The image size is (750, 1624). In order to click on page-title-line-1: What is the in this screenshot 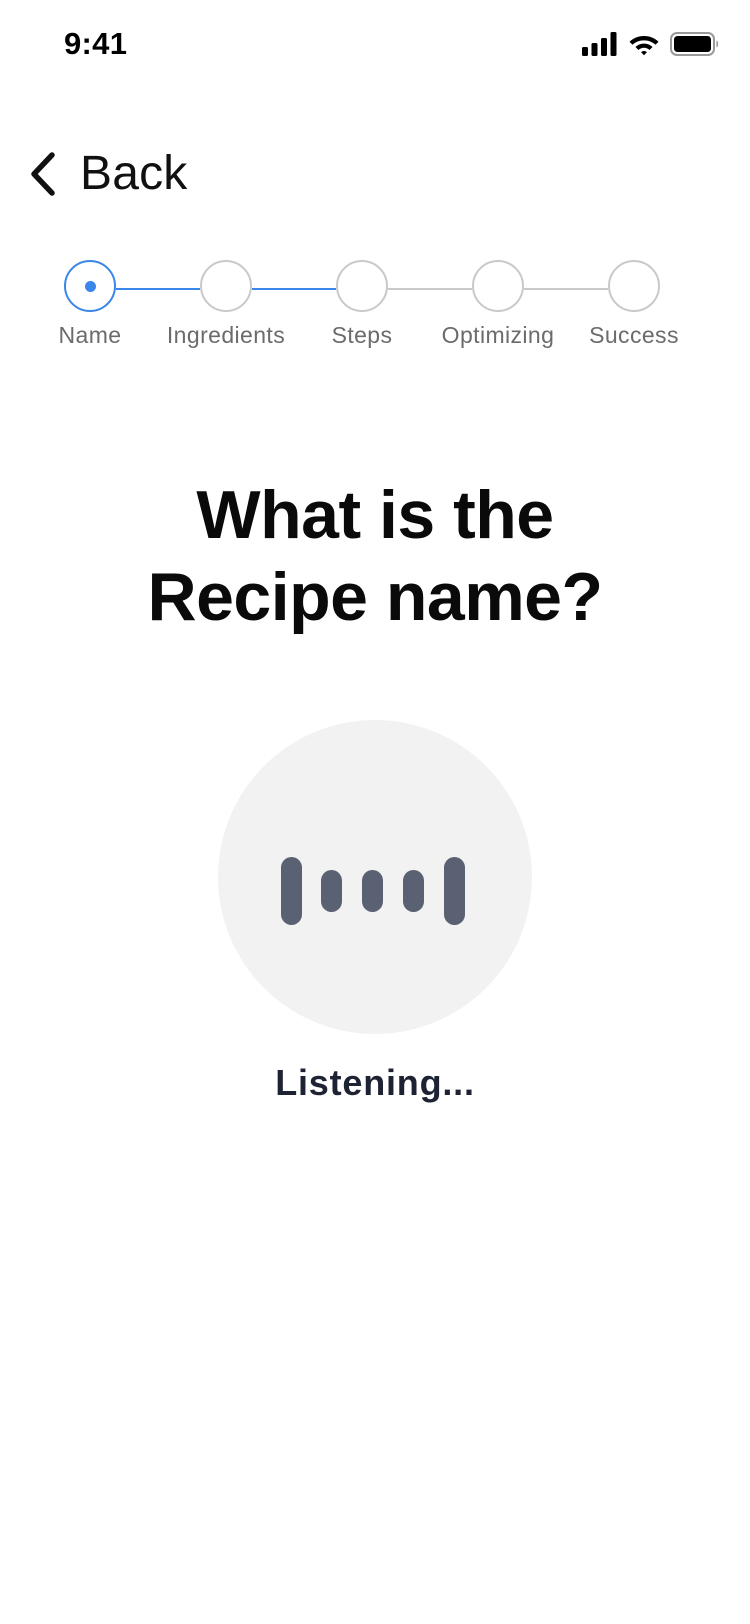, I will do `click(375, 515)`.